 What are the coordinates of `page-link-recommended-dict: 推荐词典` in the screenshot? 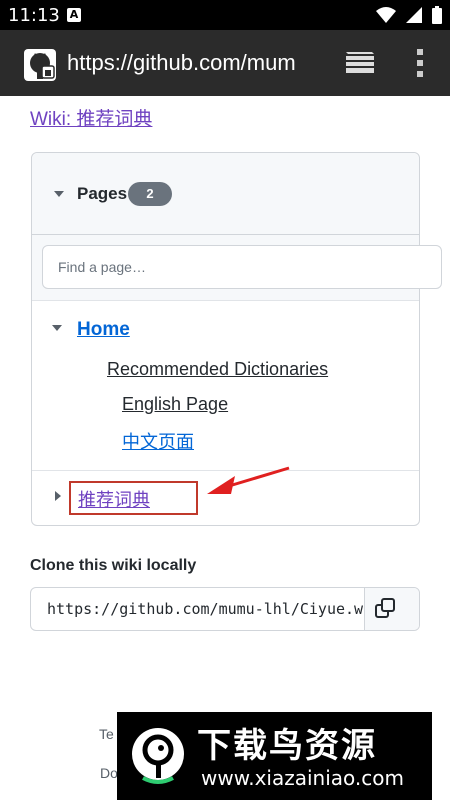 It's located at (114, 499).